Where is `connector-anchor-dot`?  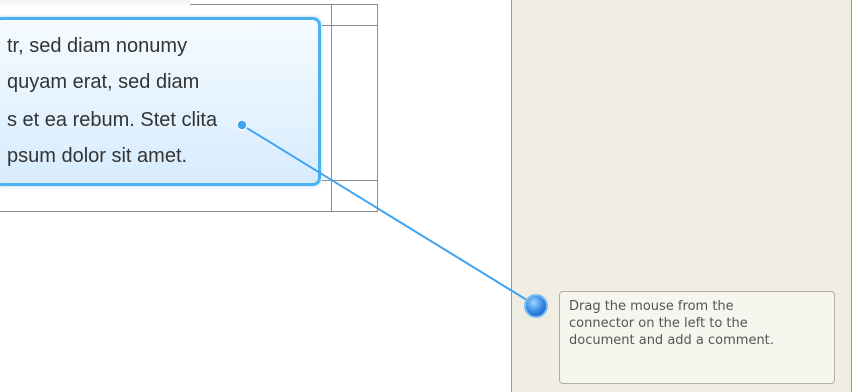 connector-anchor-dot is located at coordinates (242, 125).